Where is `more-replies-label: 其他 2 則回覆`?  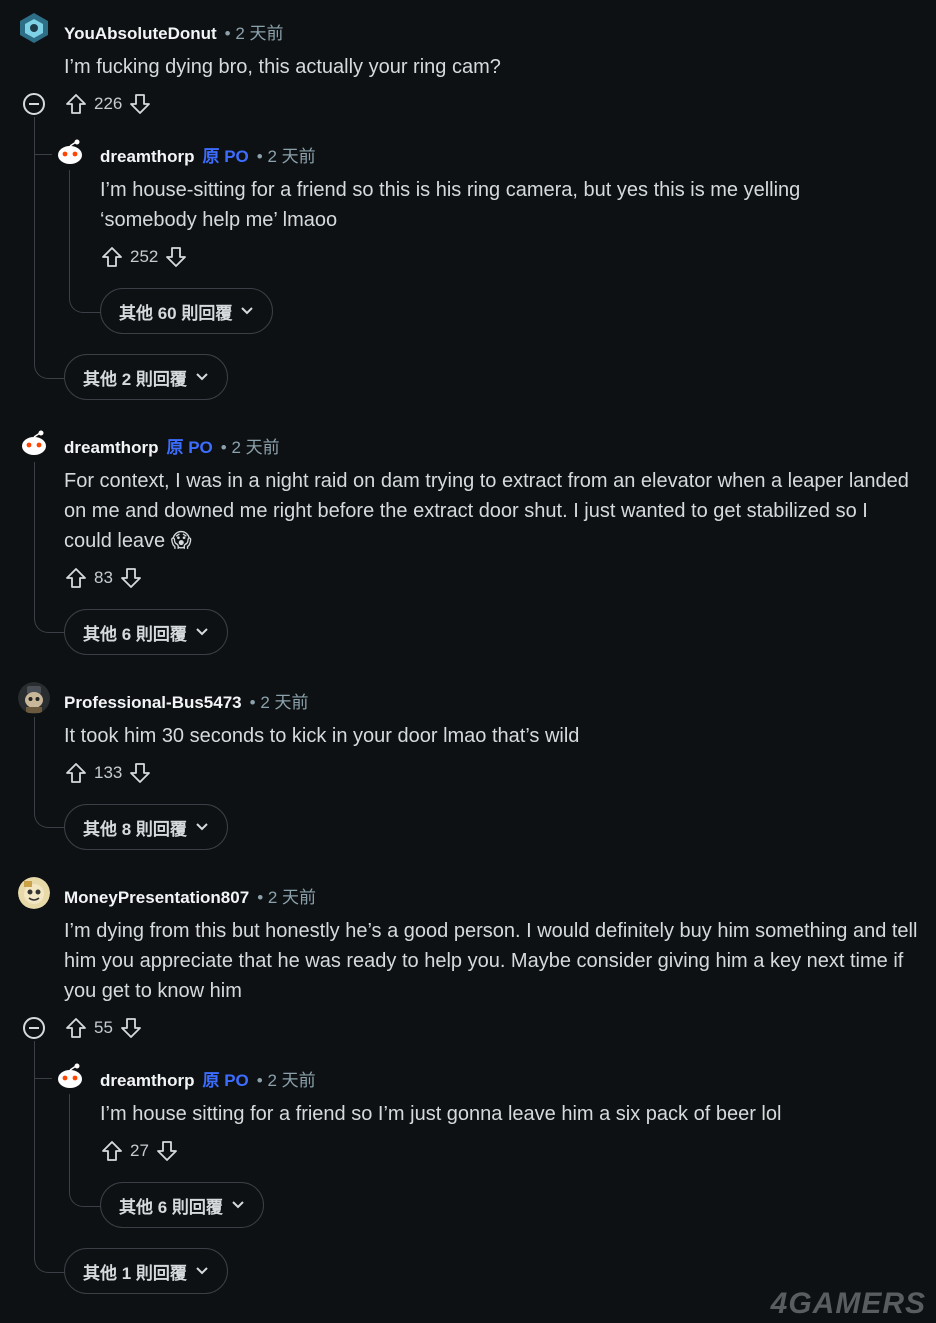
more-replies-label: 其他 2 則回覆 is located at coordinates (135, 379).